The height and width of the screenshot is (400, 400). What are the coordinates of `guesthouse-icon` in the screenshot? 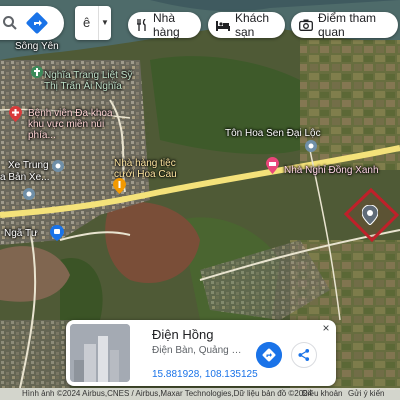 It's located at (272, 165).